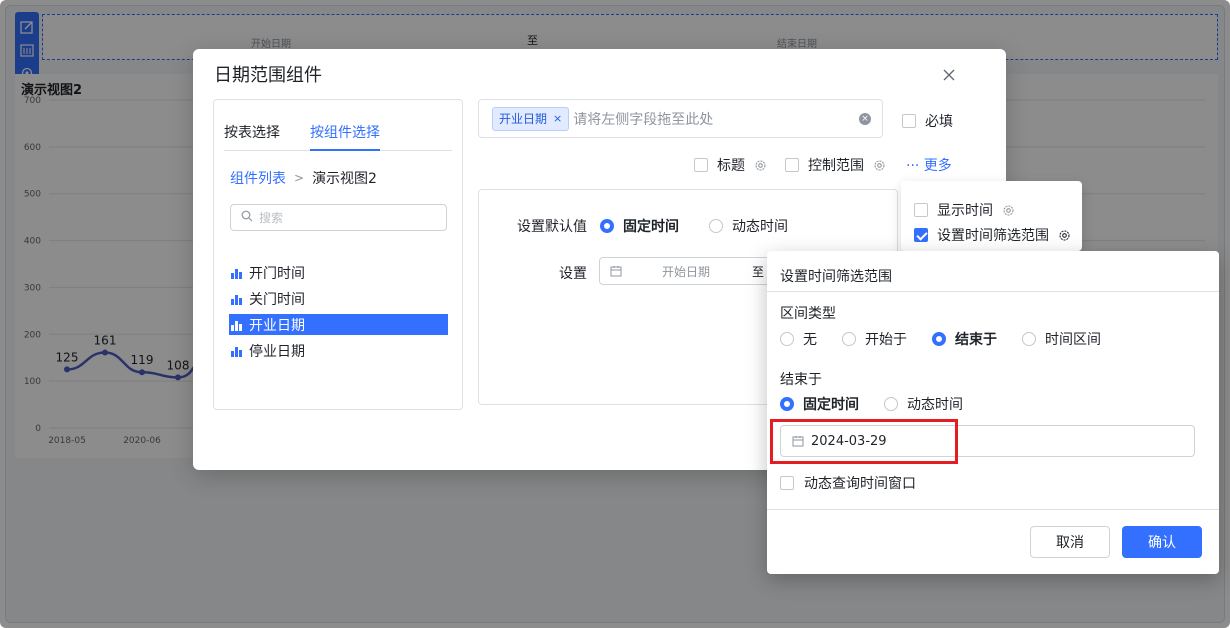  I want to click on default-value-label: 设置默认值, so click(552, 227).